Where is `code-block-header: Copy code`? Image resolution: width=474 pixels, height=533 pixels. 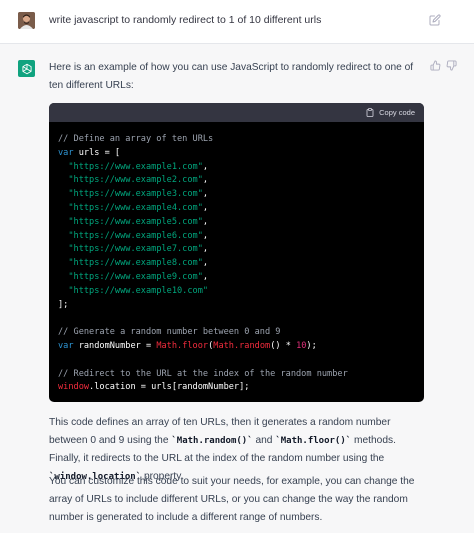 code-block-header: Copy code is located at coordinates (236, 112).